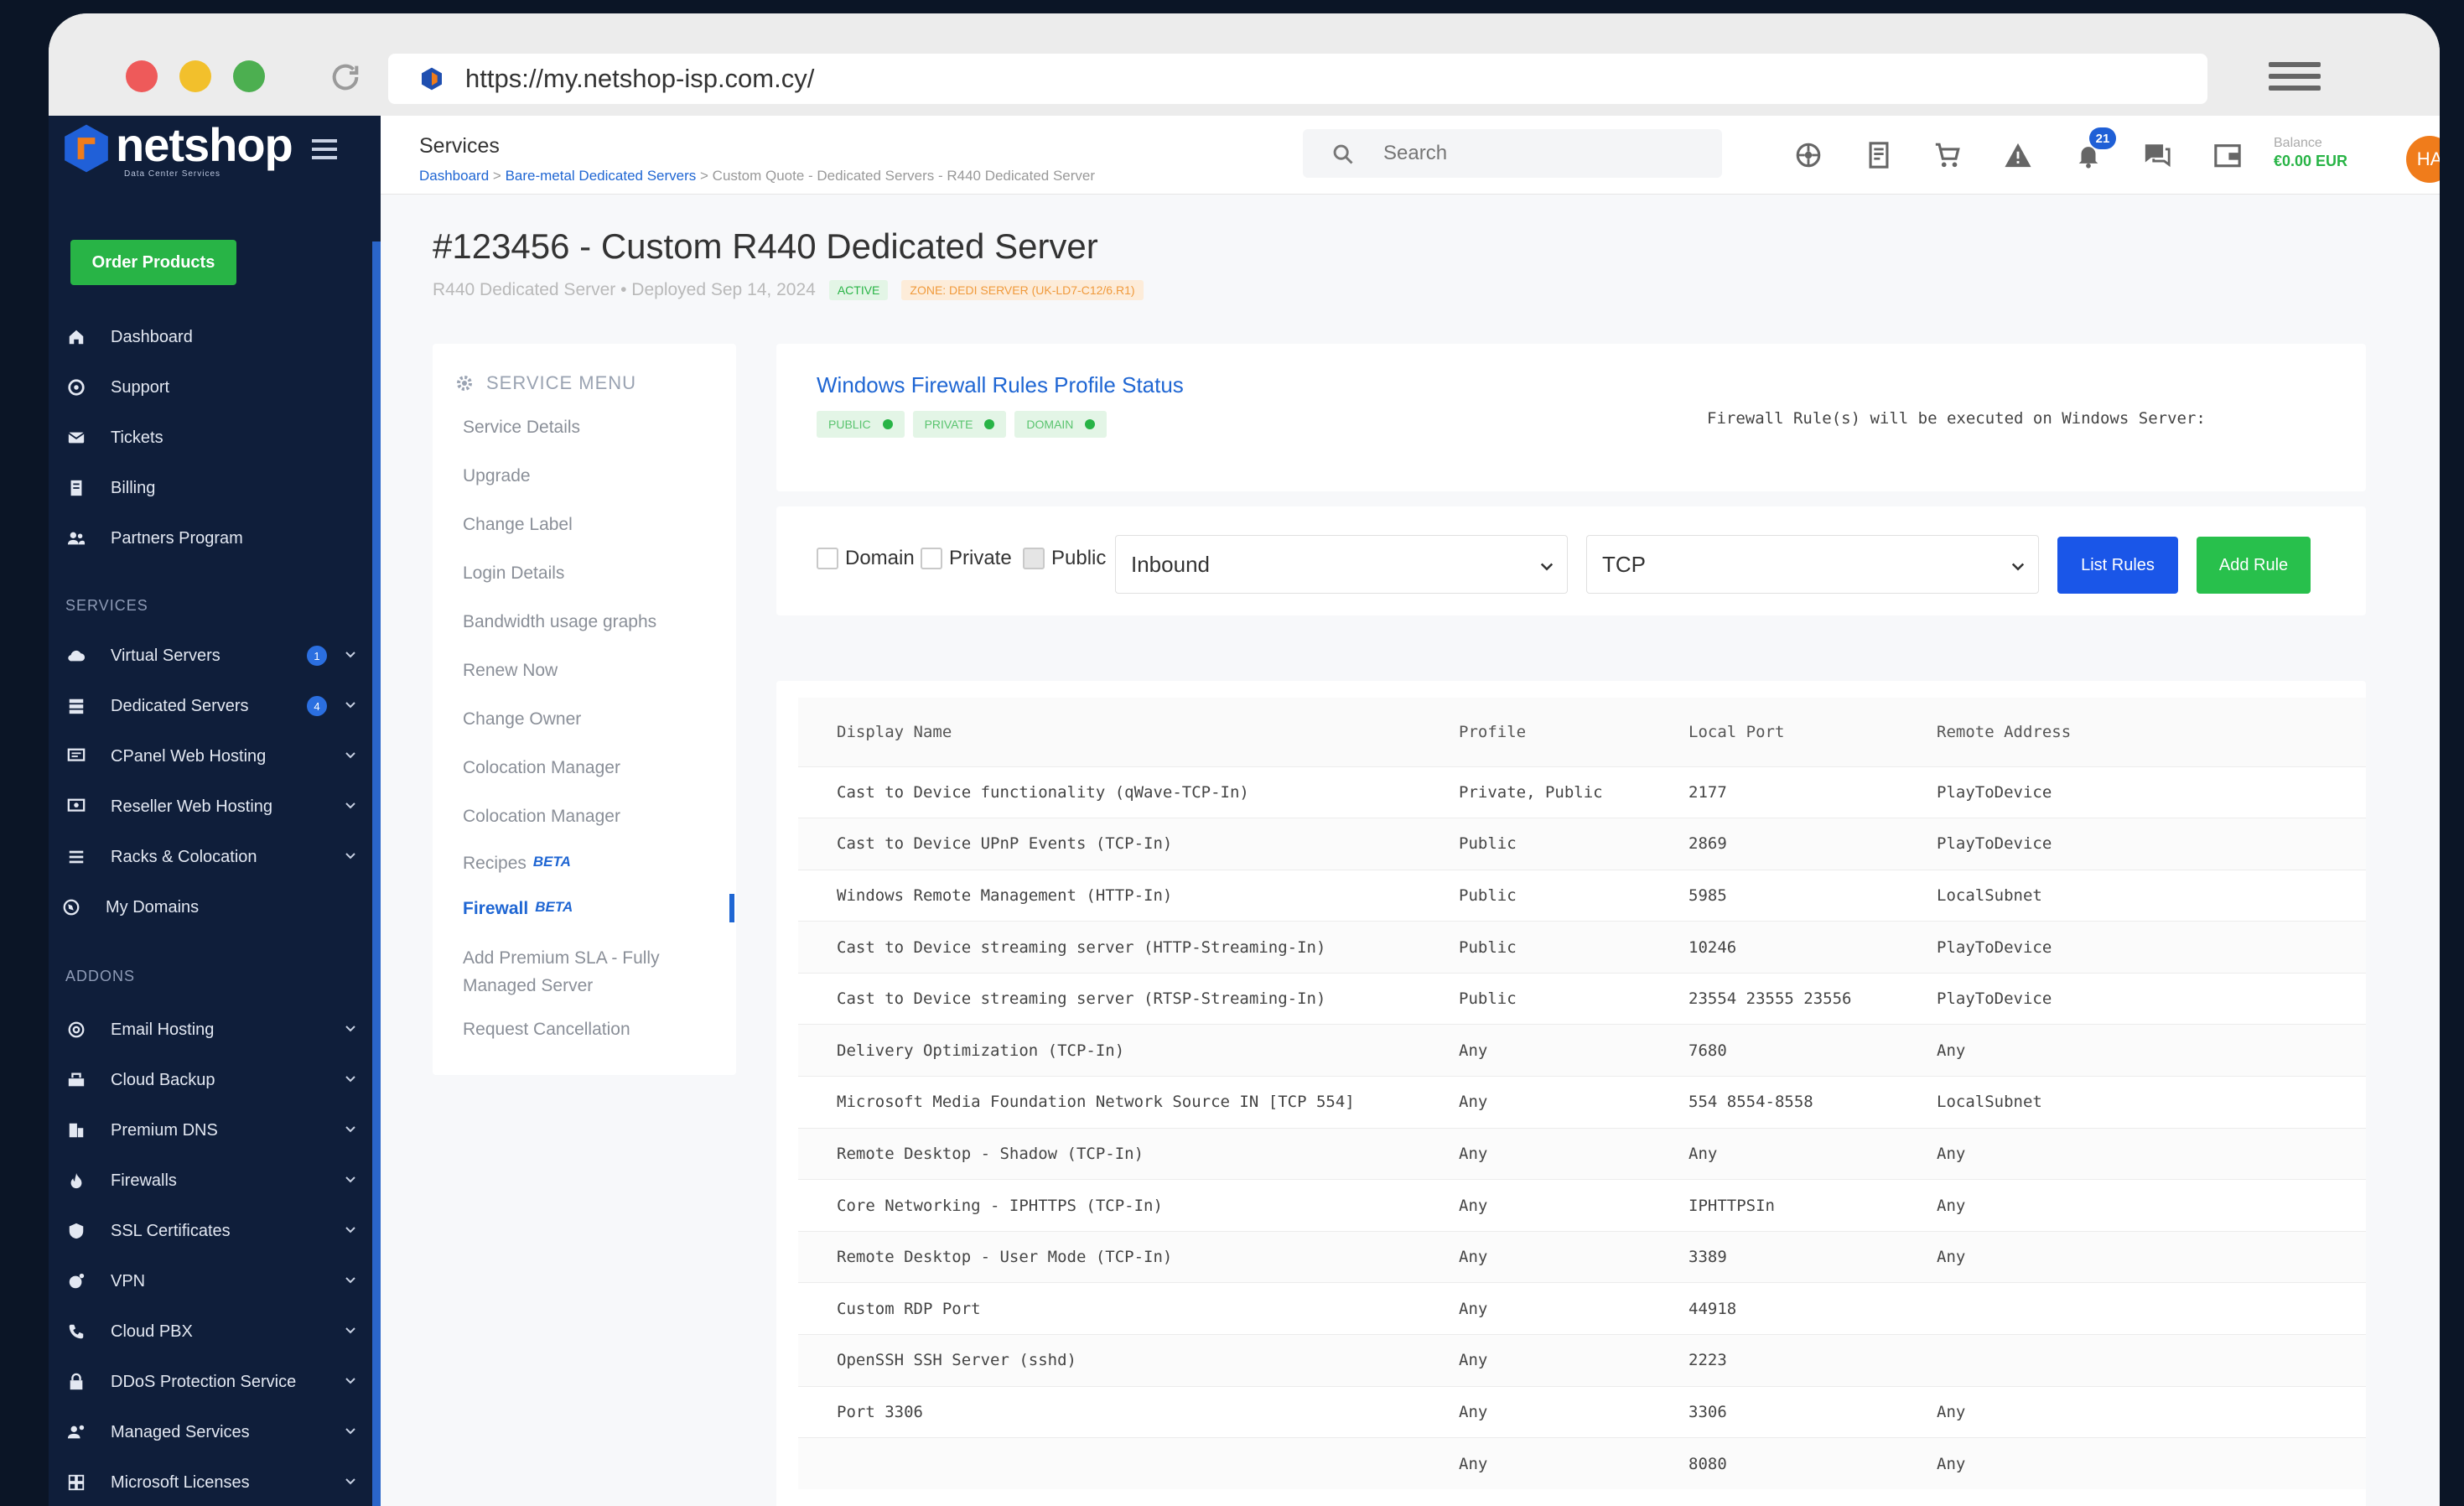 This screenshot has height=1506, width=2464. I want to click on sidebar-item-reseller-web-hosting: Reseller Web Hosting, so click(216, 806).